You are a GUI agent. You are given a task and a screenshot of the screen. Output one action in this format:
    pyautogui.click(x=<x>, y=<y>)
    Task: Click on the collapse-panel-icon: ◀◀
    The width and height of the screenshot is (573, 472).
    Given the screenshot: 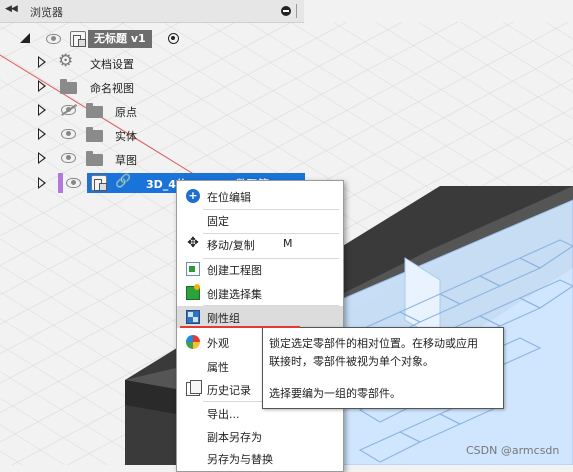 What is the action you would take?
    pyautogui.click(x=11, y=9)
    